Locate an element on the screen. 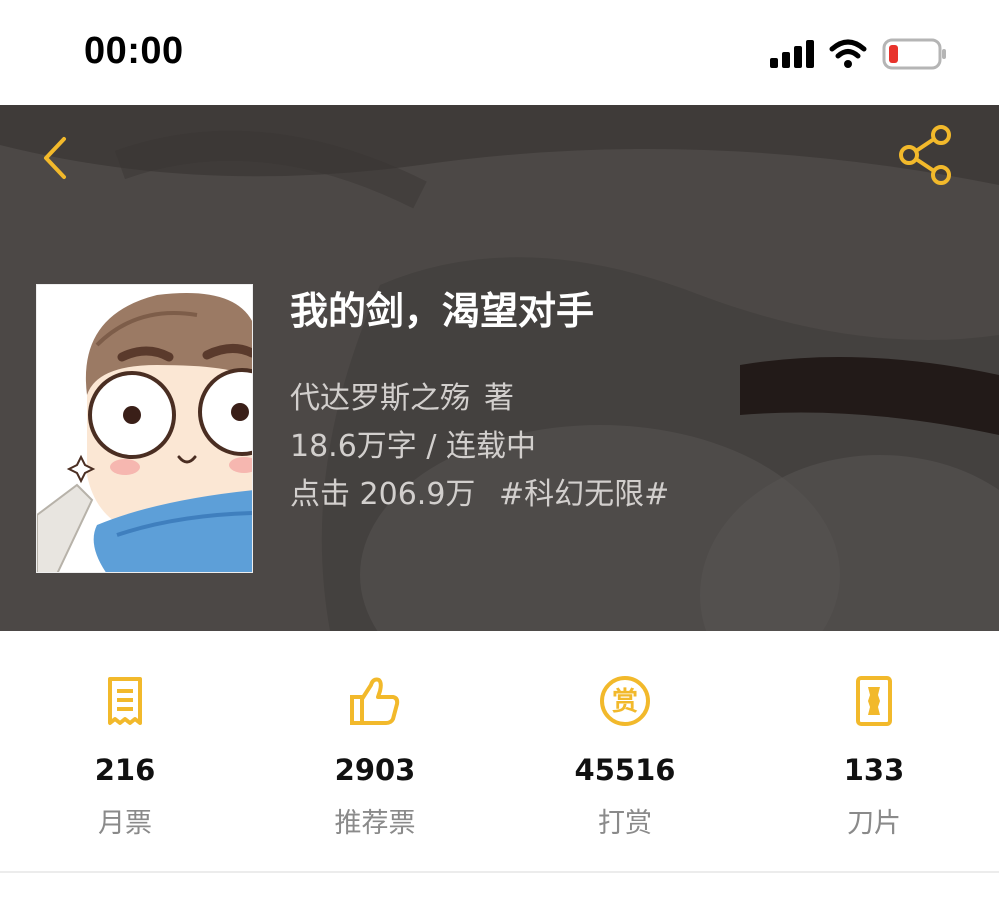 This screenshot has width=999, height=903. status-time: 00:00 is located at coordinates (134, 51).